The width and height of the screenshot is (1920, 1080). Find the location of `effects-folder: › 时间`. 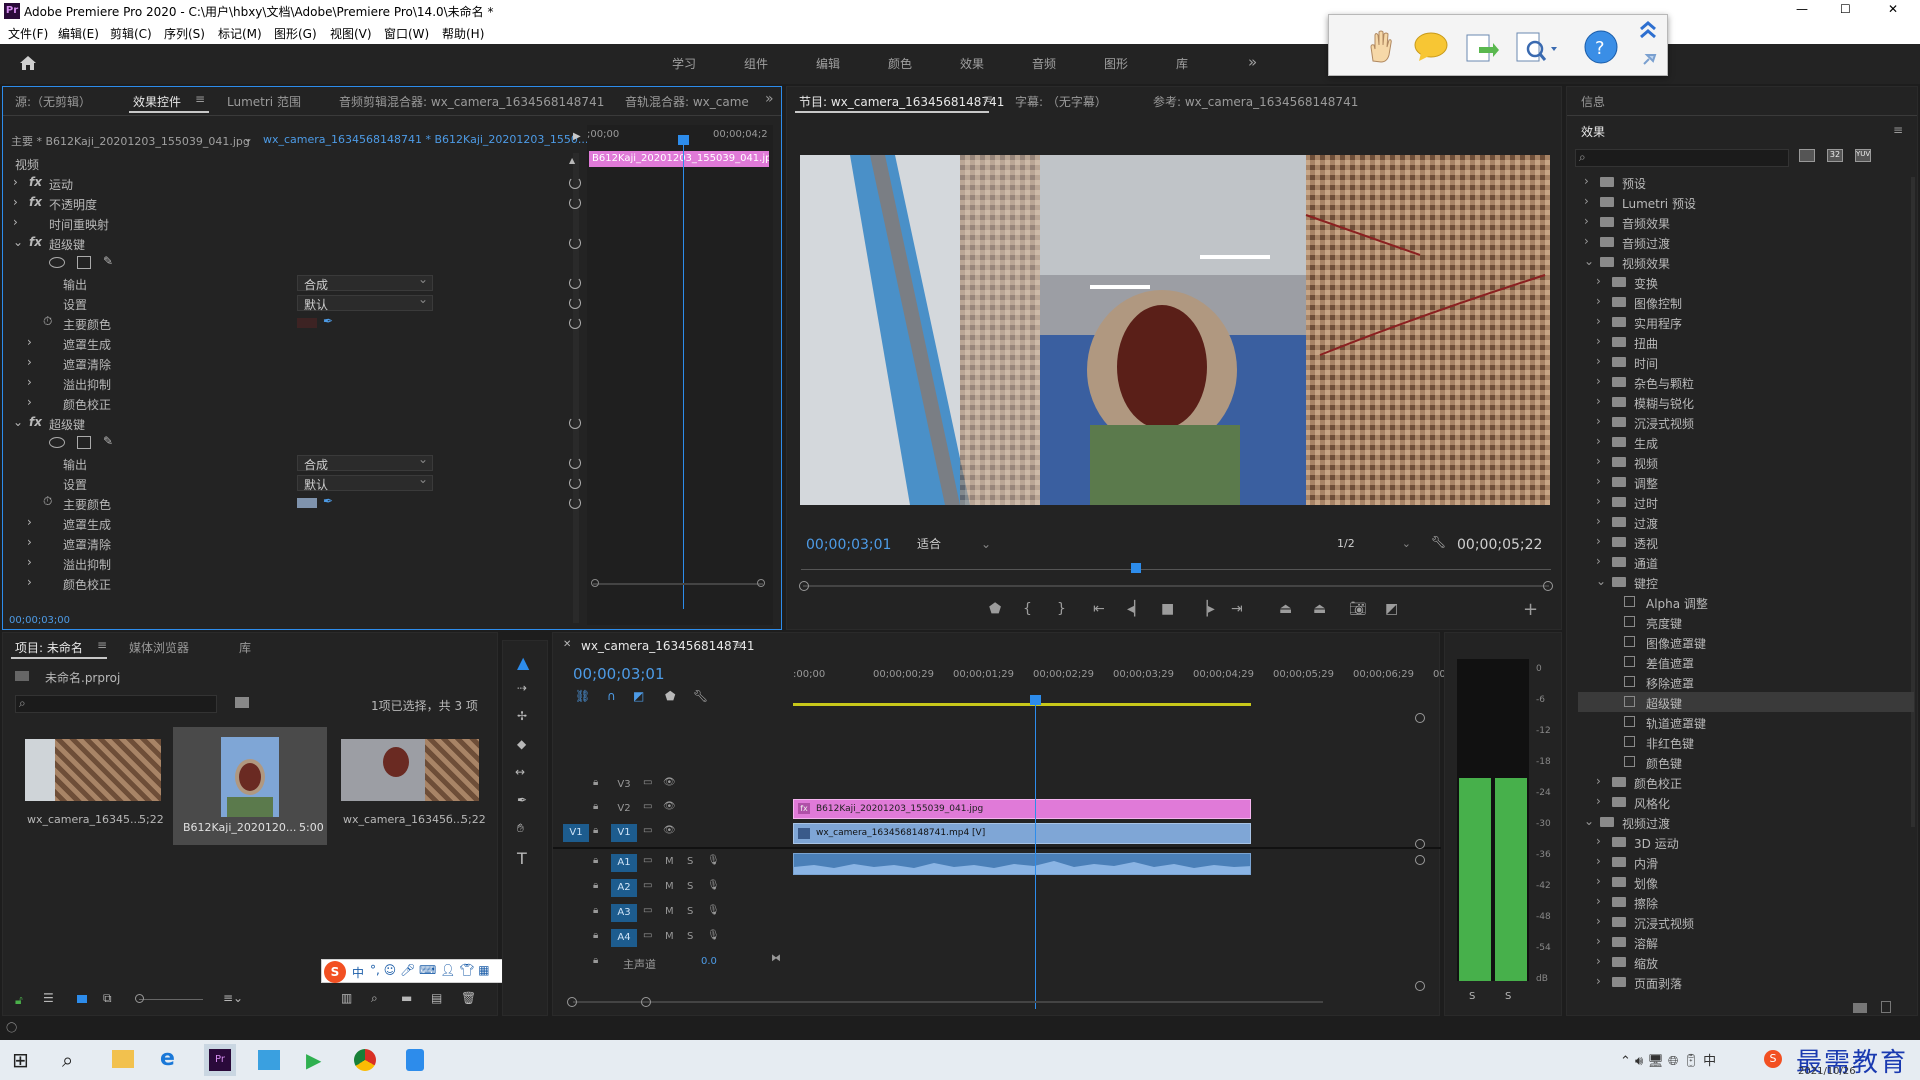

effects-folder: › 时间 is located at coordinates (1746, 362).